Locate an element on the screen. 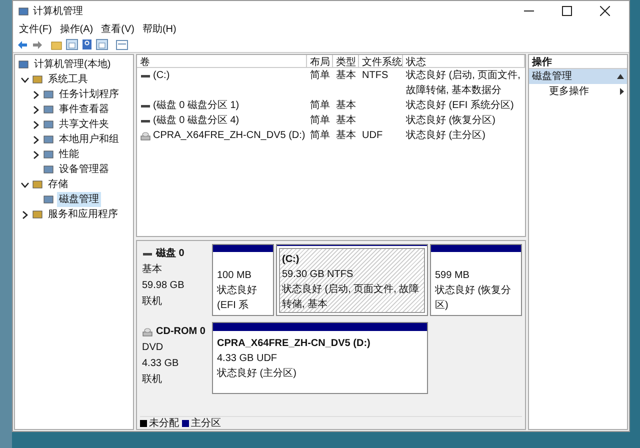  table-cell-text: (磁盘 0 磁盘分区 1) is located at coordinates (196, 106).